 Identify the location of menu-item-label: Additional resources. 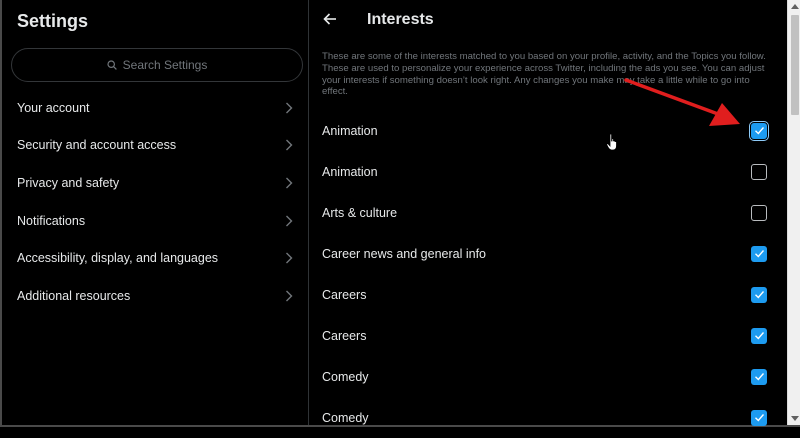
(74, 295).